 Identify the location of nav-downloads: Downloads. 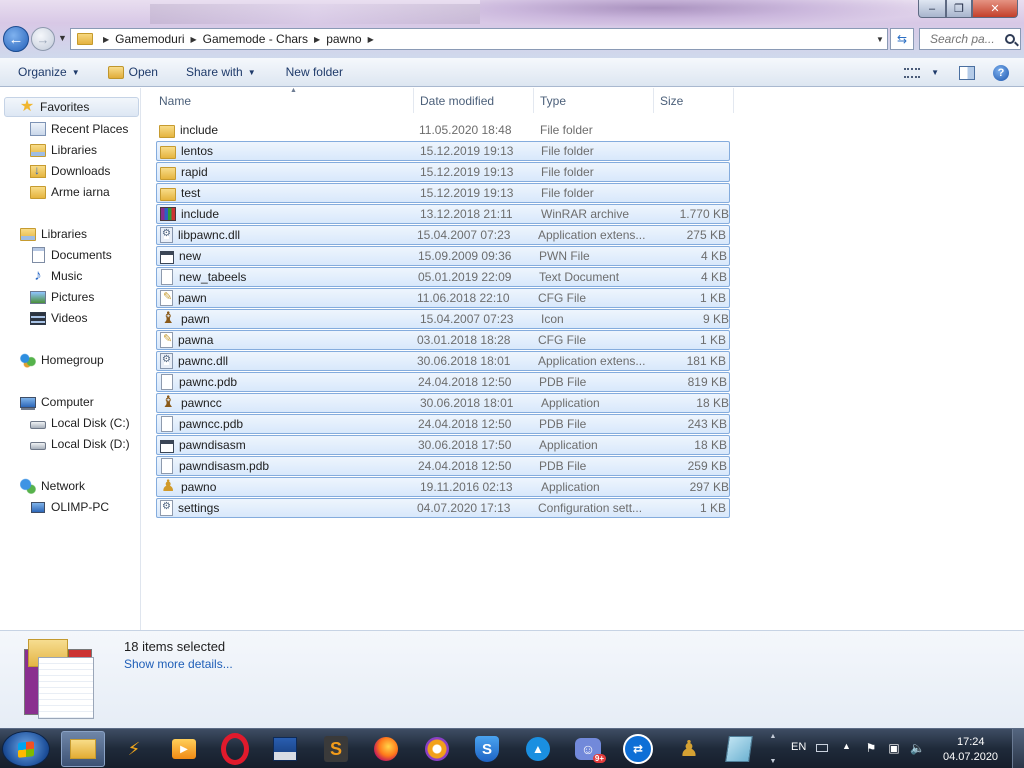
(70, 171).